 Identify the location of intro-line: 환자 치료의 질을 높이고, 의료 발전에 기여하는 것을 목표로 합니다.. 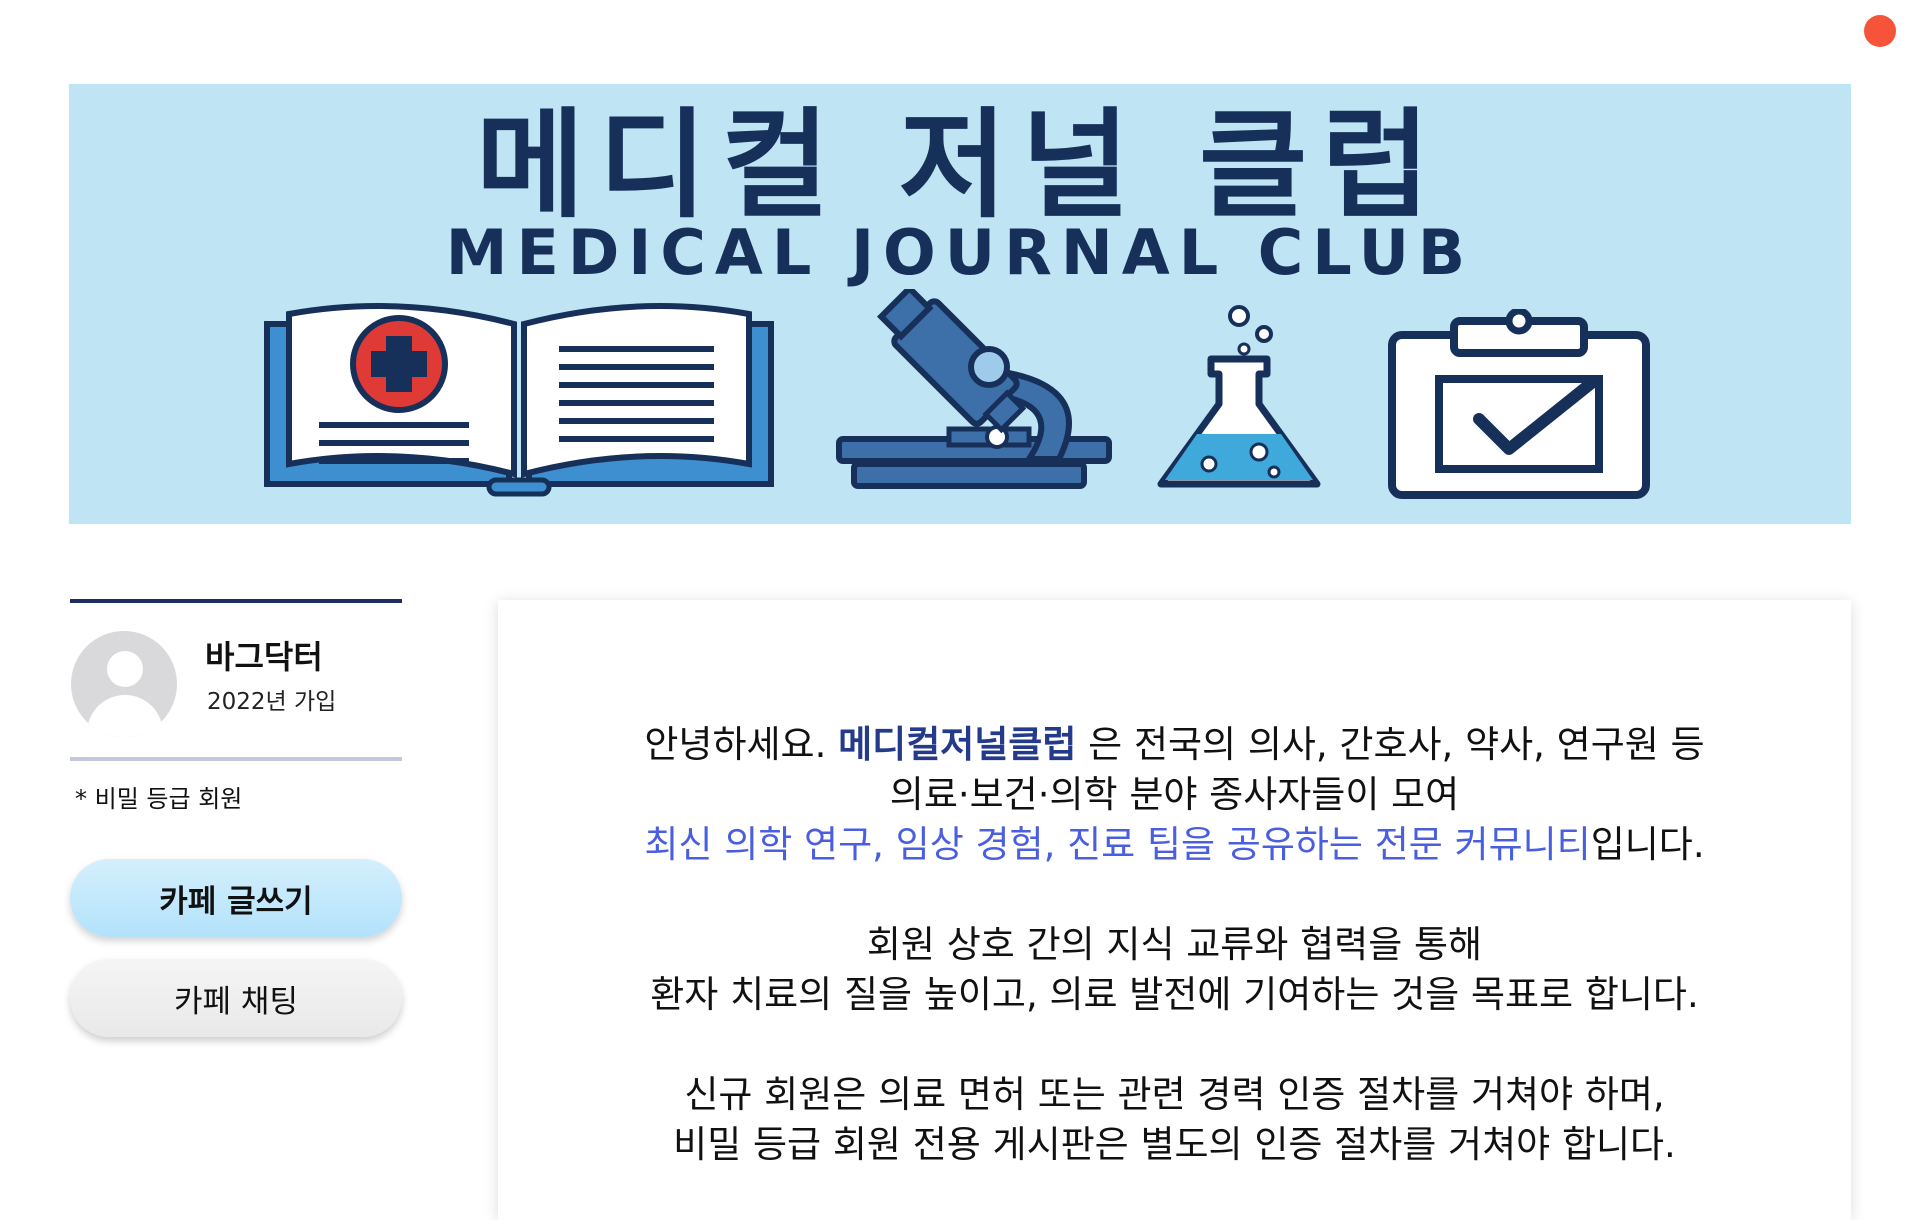
(1174, 994).